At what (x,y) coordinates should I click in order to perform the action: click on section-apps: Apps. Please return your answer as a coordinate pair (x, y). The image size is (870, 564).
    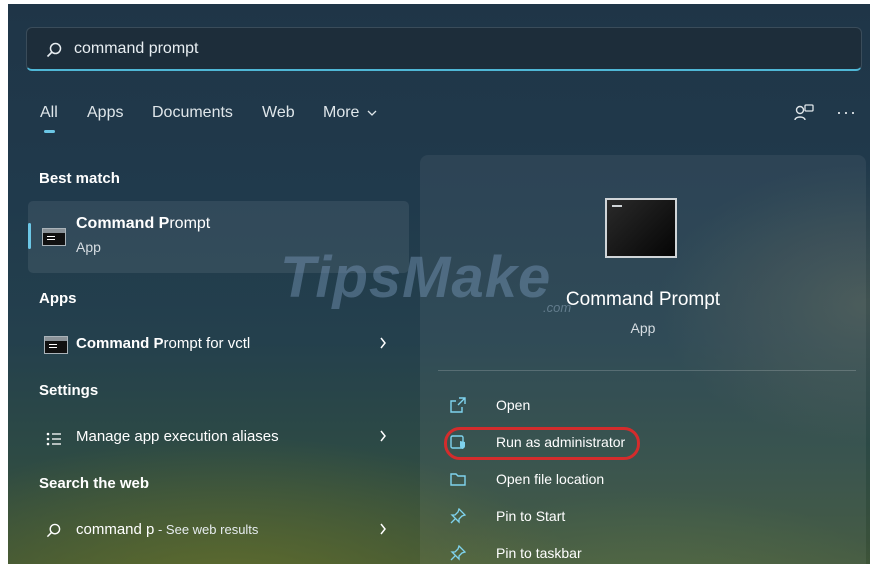
    Looking at the image, I should click on (58, 298).